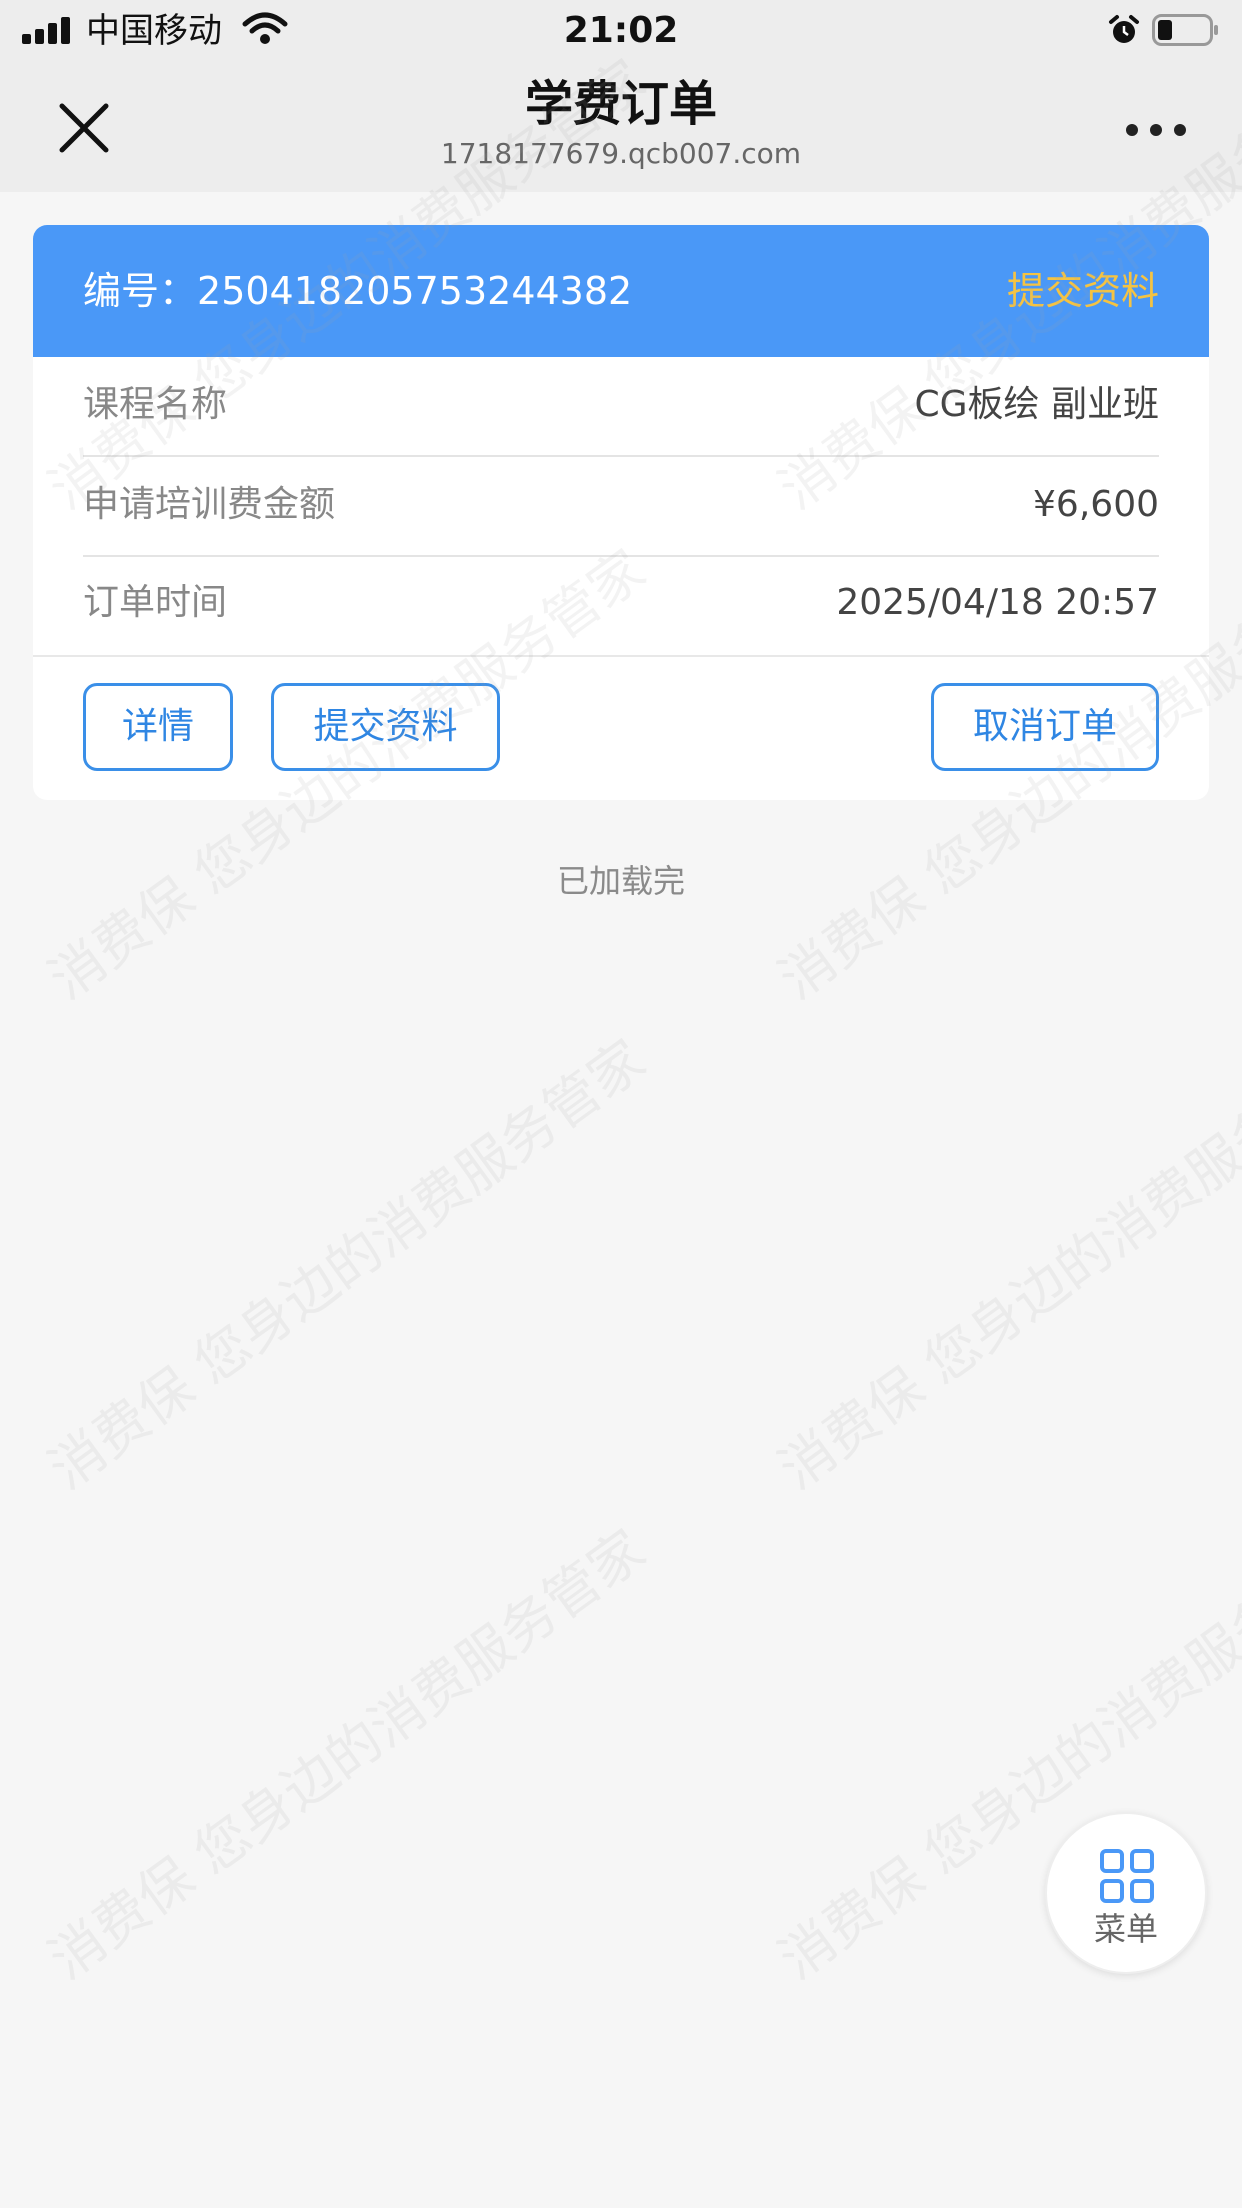  I want to click on order-card-header: 编号：250418205753244382 提交资料, so click(621, 291).